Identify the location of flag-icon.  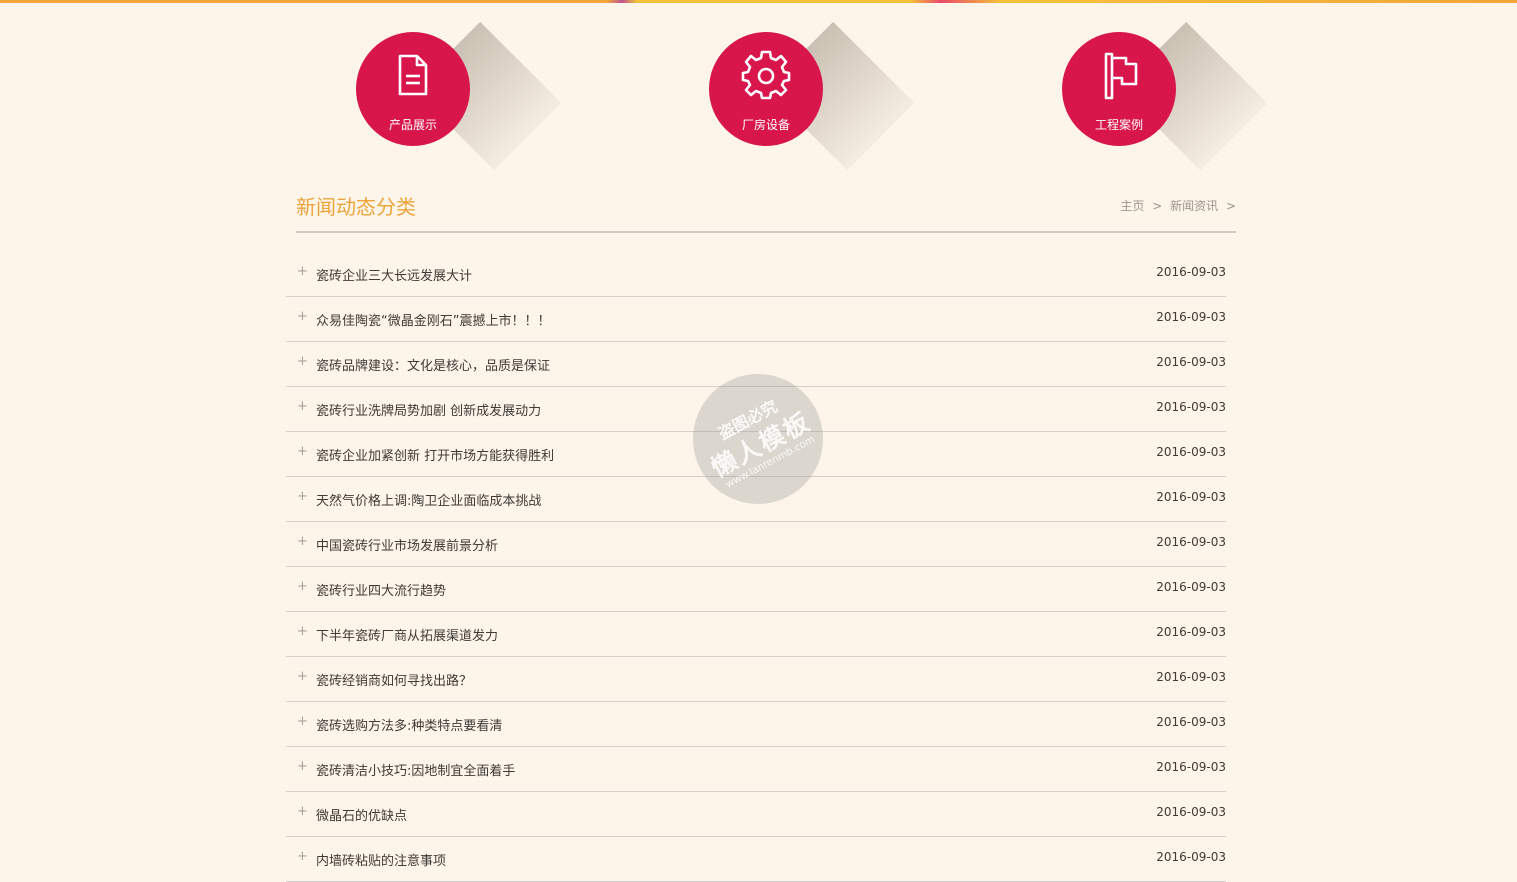
(1121, 76).